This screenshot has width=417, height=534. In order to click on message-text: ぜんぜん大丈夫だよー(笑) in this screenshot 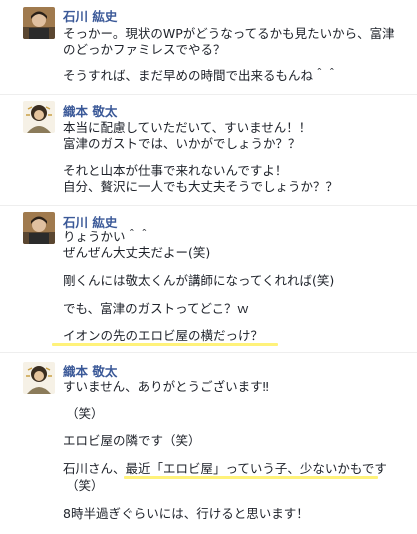, I will do `click(137, 252)`.